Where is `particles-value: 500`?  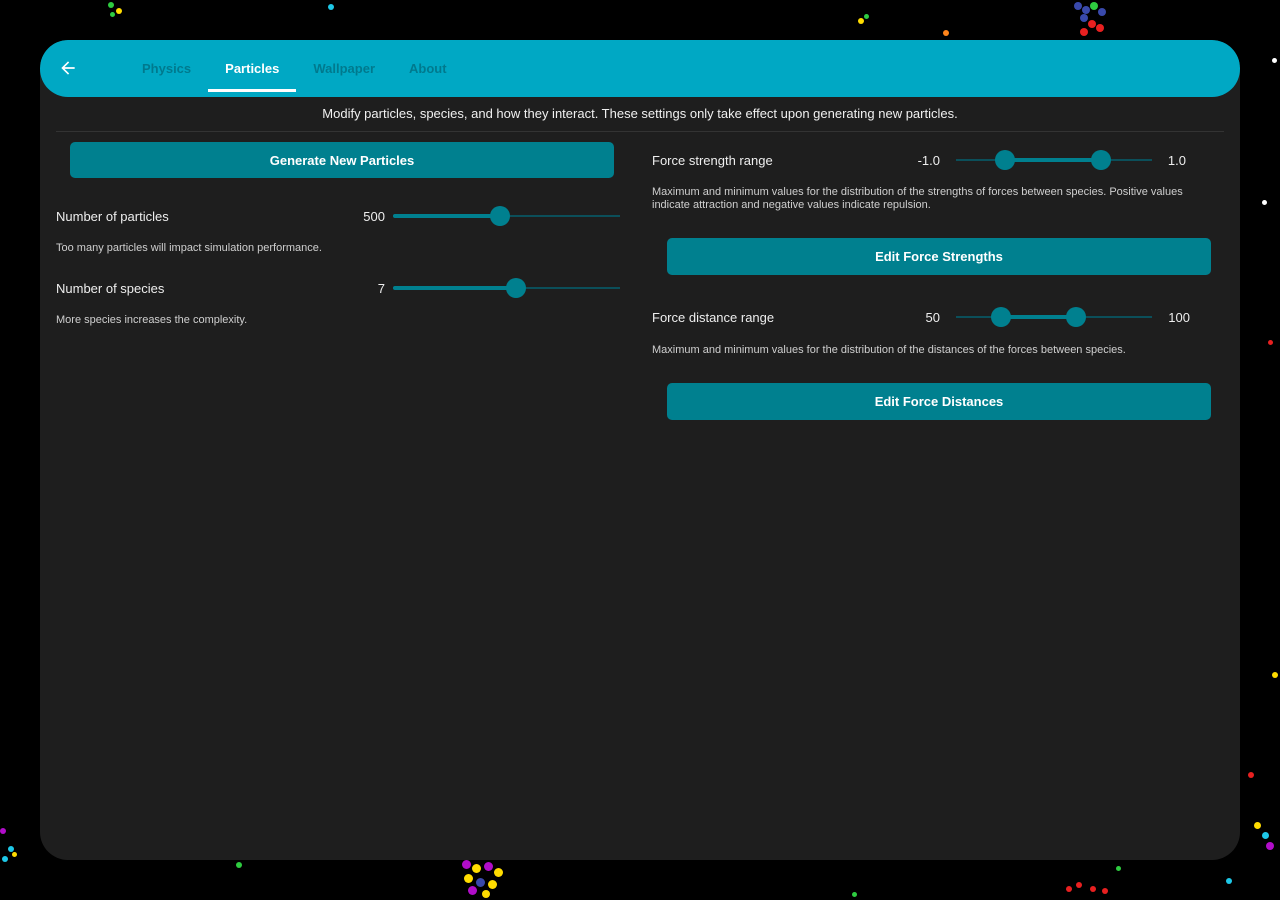 particles-value: 500 is located at coordinates (374, 216).